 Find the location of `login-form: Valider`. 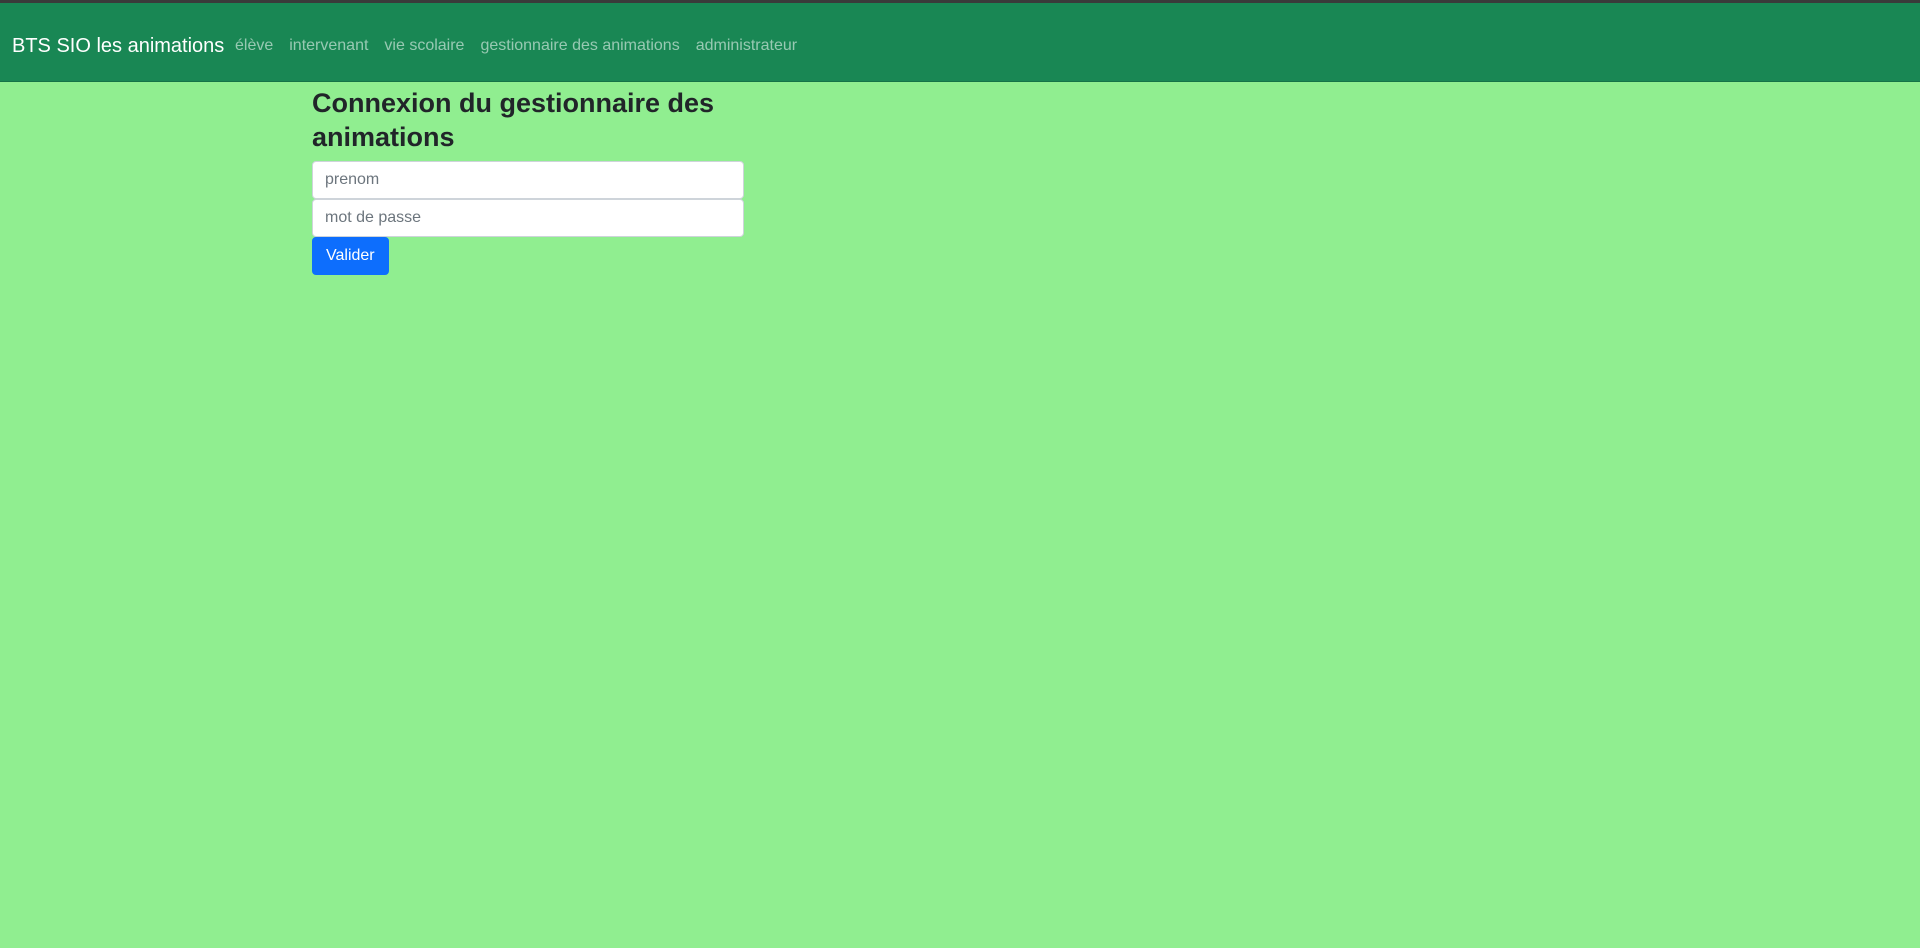

login-form: Valider is located at coordinates (528, 218).